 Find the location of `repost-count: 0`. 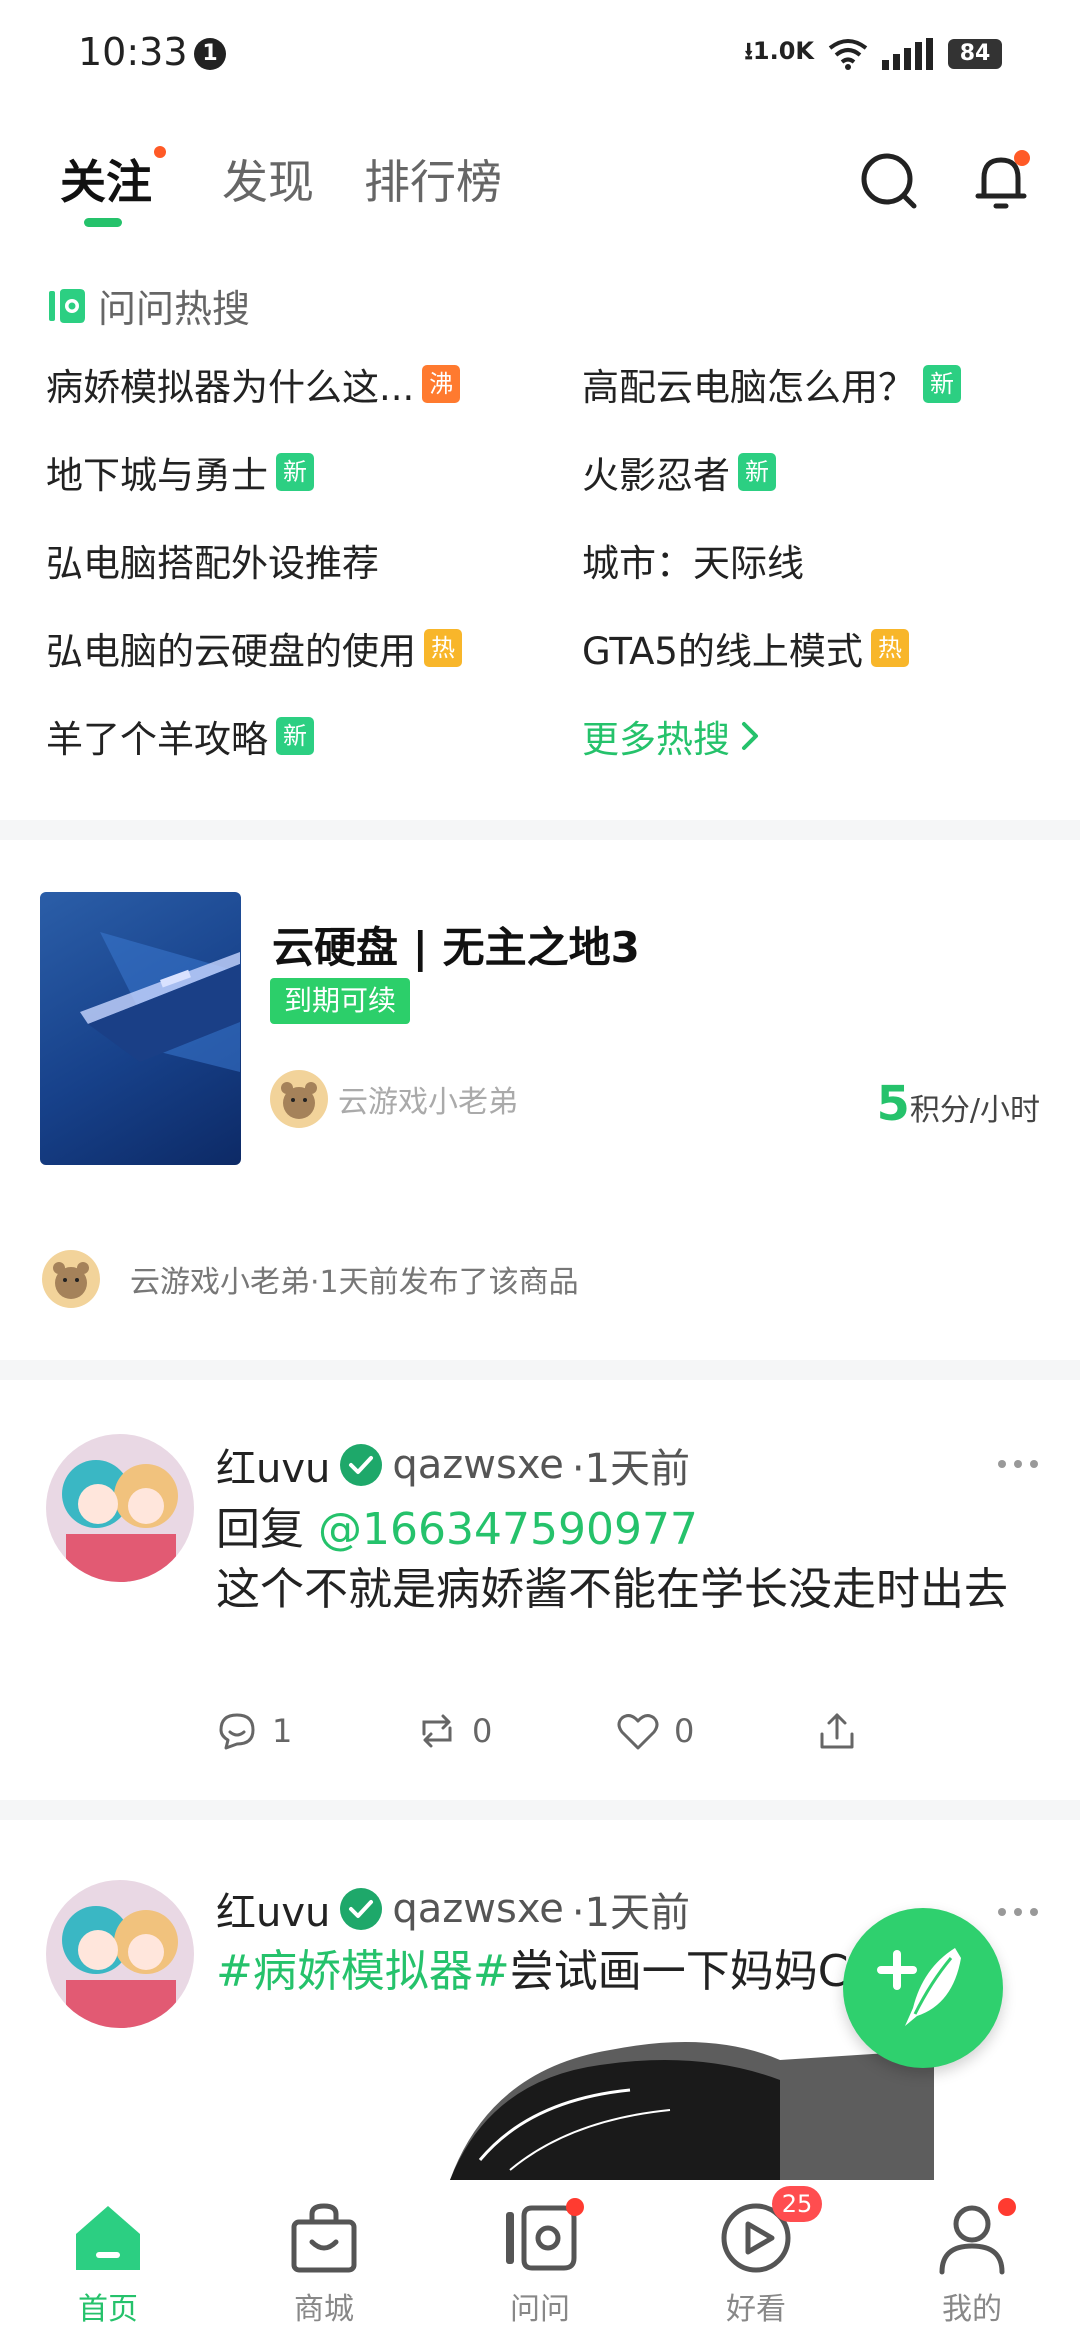

repost-count: 0 is located at coordinates (482, 1731).